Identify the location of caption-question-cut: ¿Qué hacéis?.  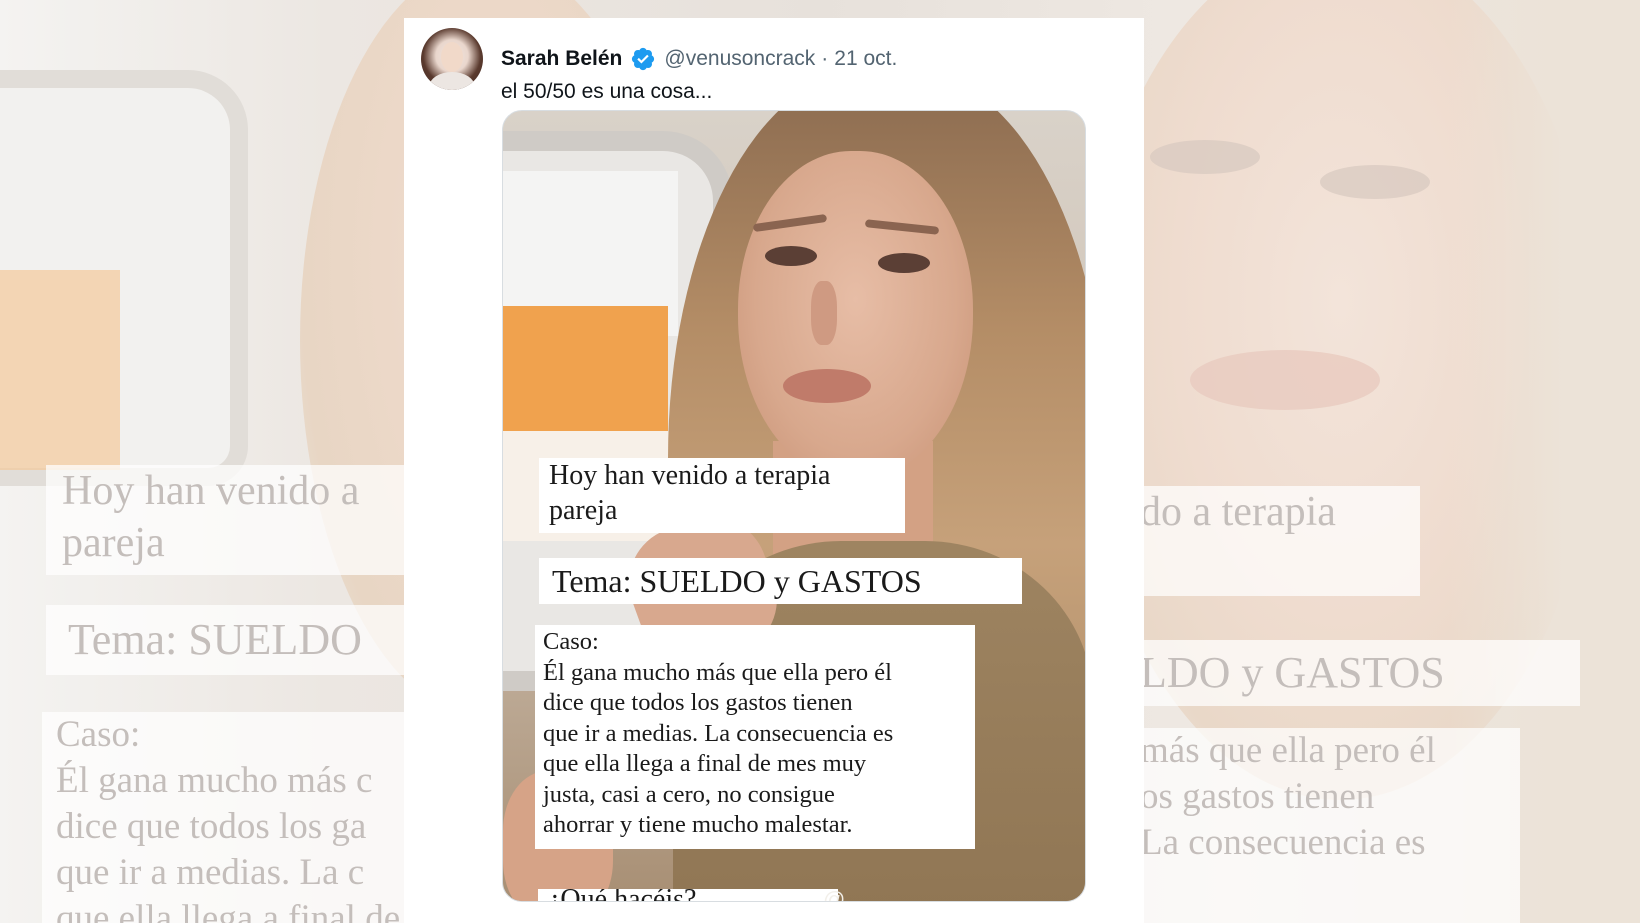
(688, 895).